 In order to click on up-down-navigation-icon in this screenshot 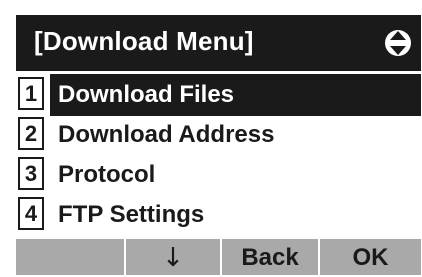, I will do `click(398, 43)`.